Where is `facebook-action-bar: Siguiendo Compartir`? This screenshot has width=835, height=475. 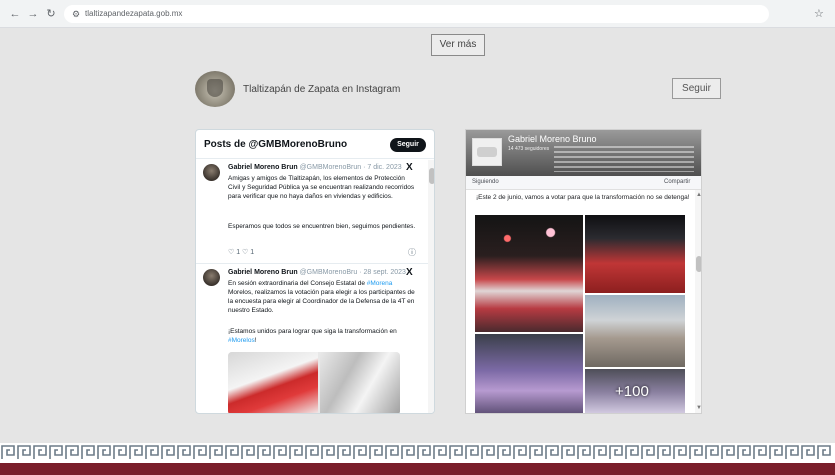
facebook-action-bar: Siguiendo Compartir is located at coordinates (583, 183).